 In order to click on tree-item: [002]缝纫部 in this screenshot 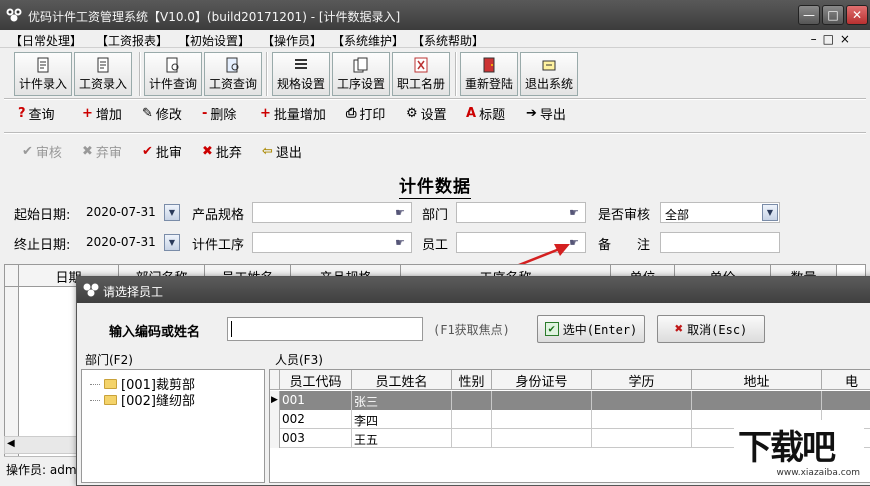, I will do `click(142, 399)`.